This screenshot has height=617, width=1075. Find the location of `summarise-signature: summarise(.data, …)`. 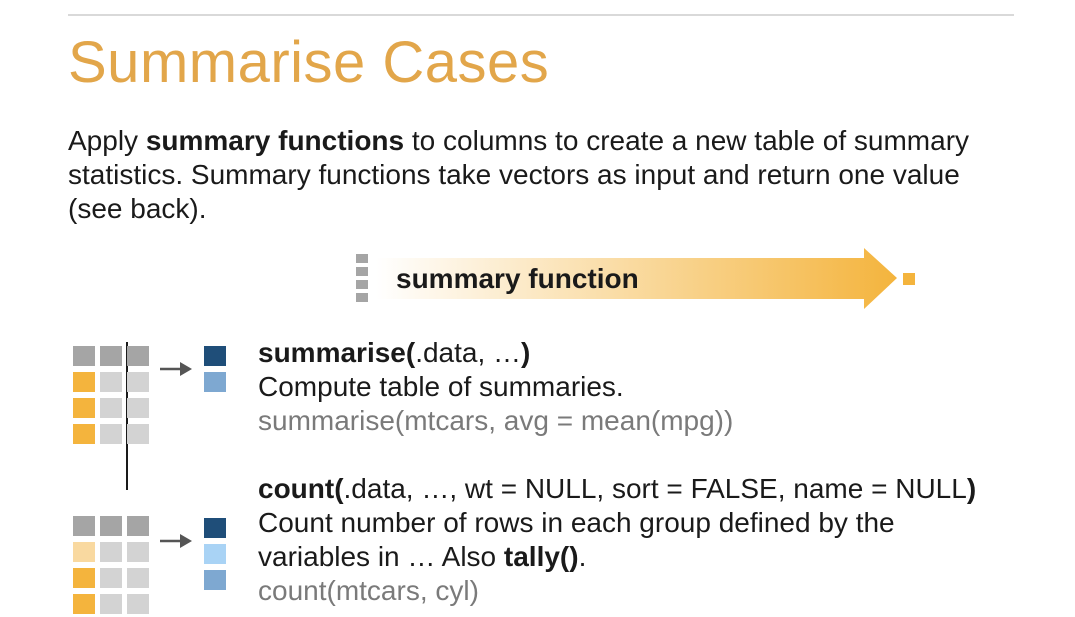

summarise-signature: summarise(.data, …) is located at coordinates (618, 353).